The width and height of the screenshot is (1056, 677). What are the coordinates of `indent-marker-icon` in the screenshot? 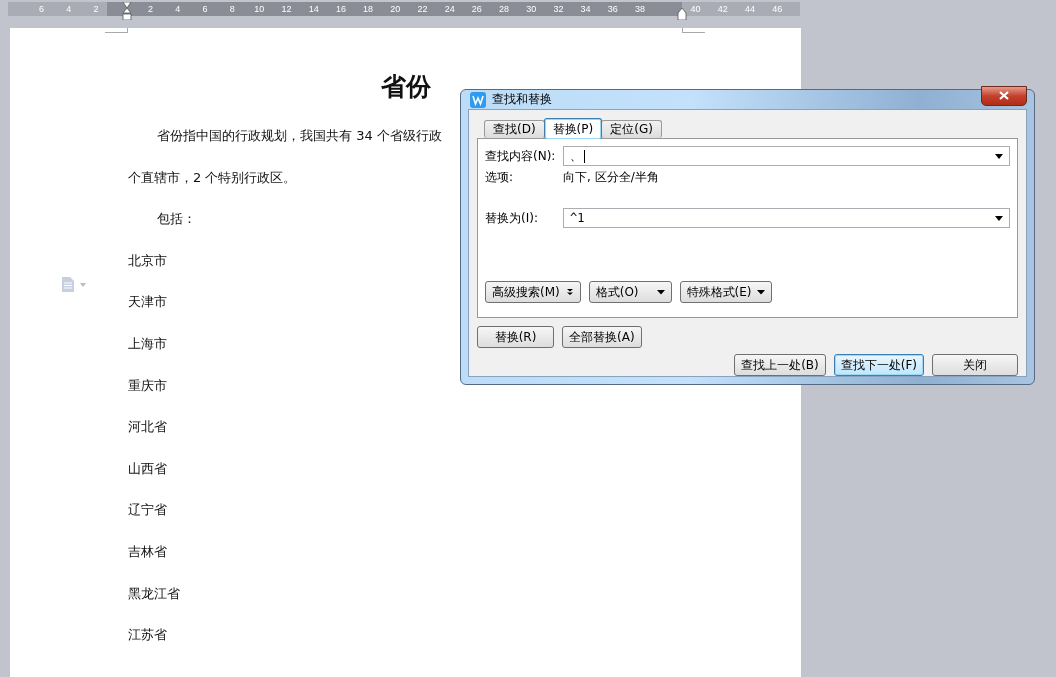 It's located at (127, 11).